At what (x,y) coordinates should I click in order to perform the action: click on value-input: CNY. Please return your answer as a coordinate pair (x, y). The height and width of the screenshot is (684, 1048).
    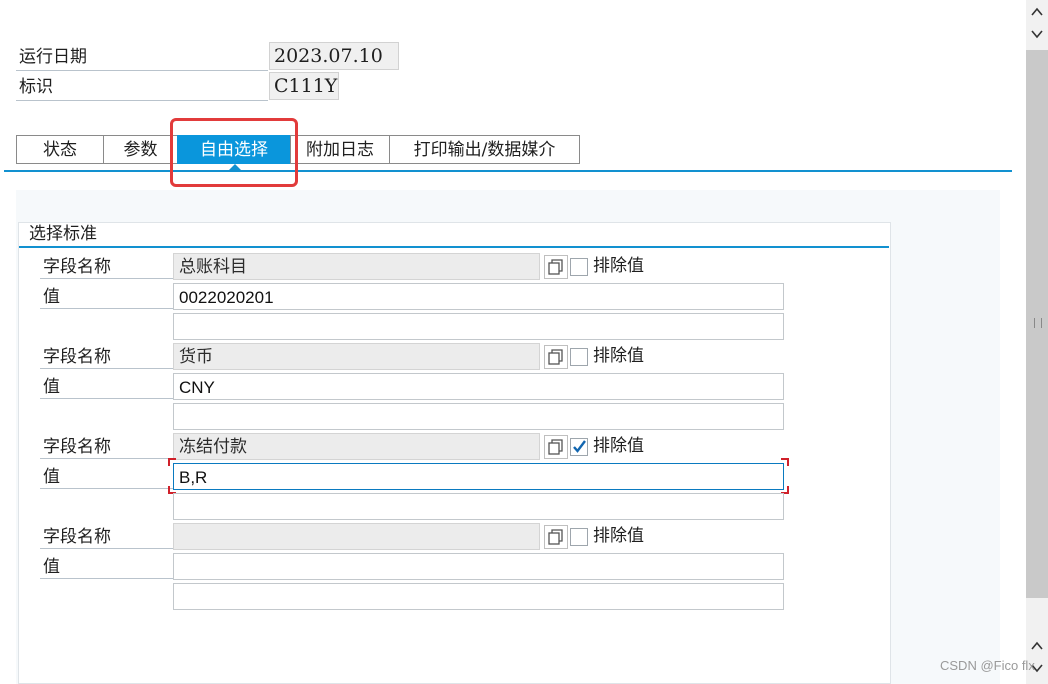
    Looking at the image, I should click on (478, 386).